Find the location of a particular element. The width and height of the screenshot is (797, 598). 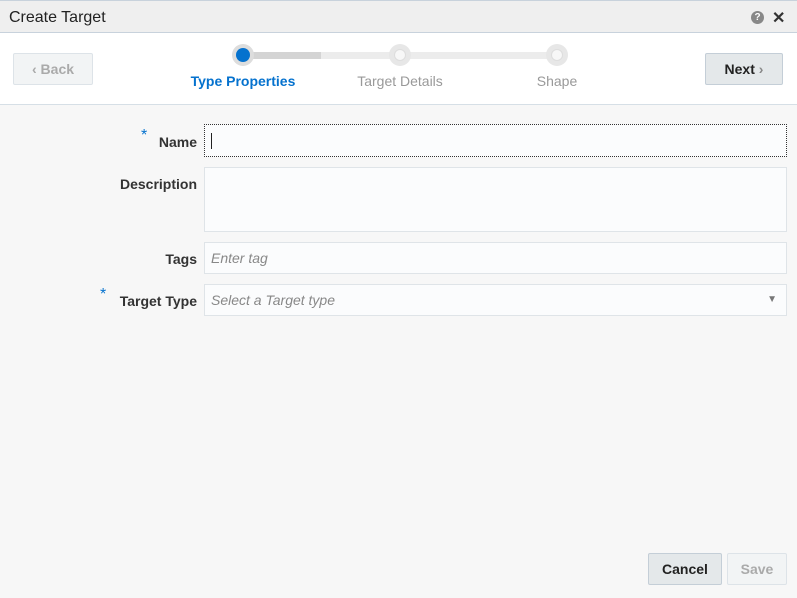

caret-down-icon: ▼ is located at coordinates (772, 299).